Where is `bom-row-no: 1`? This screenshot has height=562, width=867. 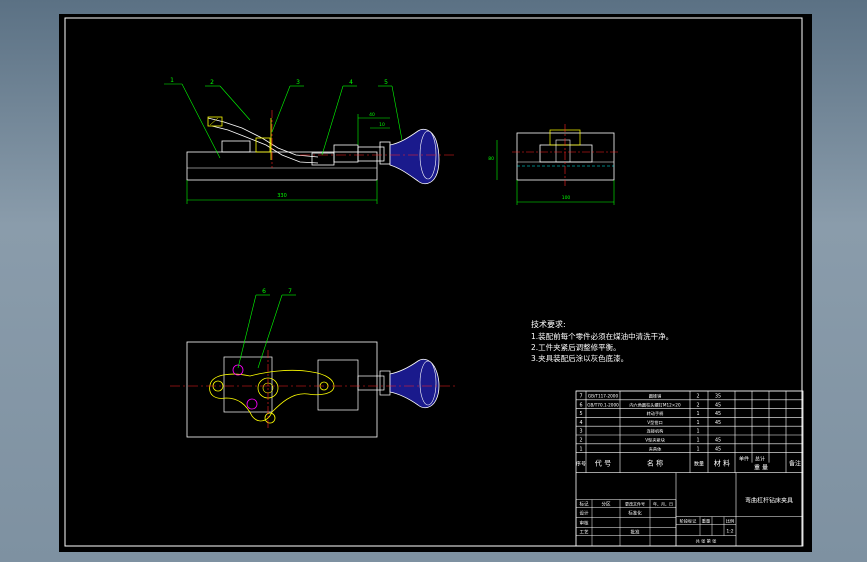
bom-row-no: 1 is located at coordinates (580, 449).